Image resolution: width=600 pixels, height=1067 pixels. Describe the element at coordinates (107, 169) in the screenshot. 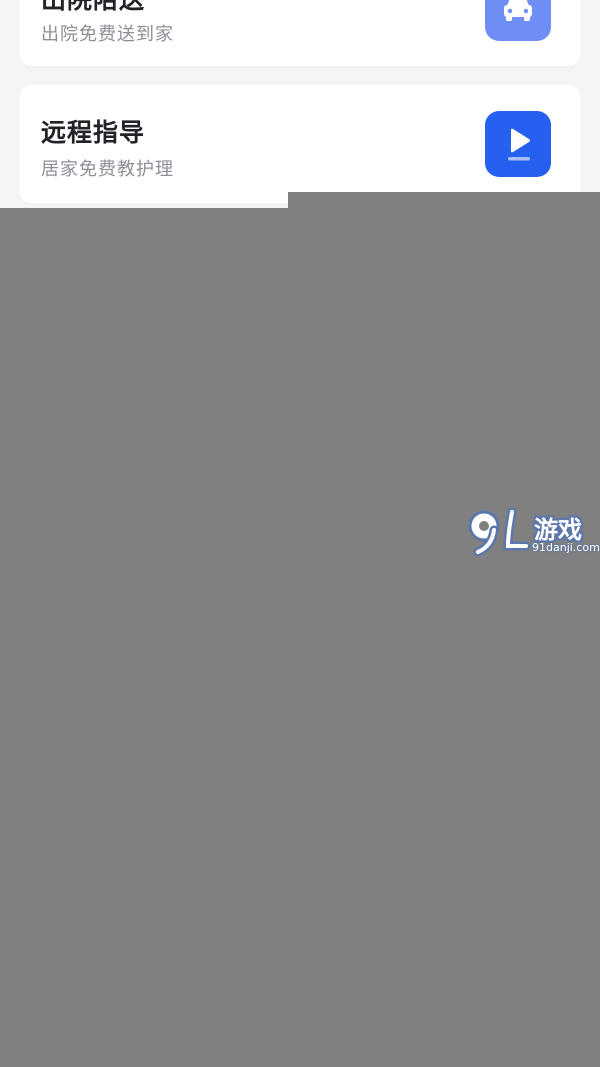

I see `service-subtitle: 居家免费教护理` at that location.